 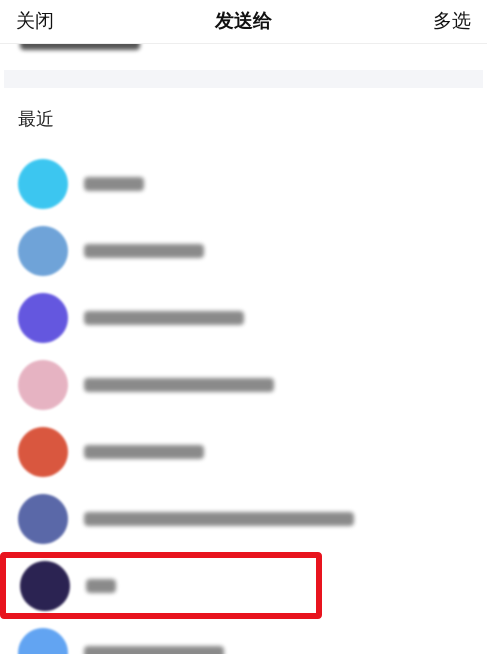 I want to click on contact-row, so click(x=161, y=585).